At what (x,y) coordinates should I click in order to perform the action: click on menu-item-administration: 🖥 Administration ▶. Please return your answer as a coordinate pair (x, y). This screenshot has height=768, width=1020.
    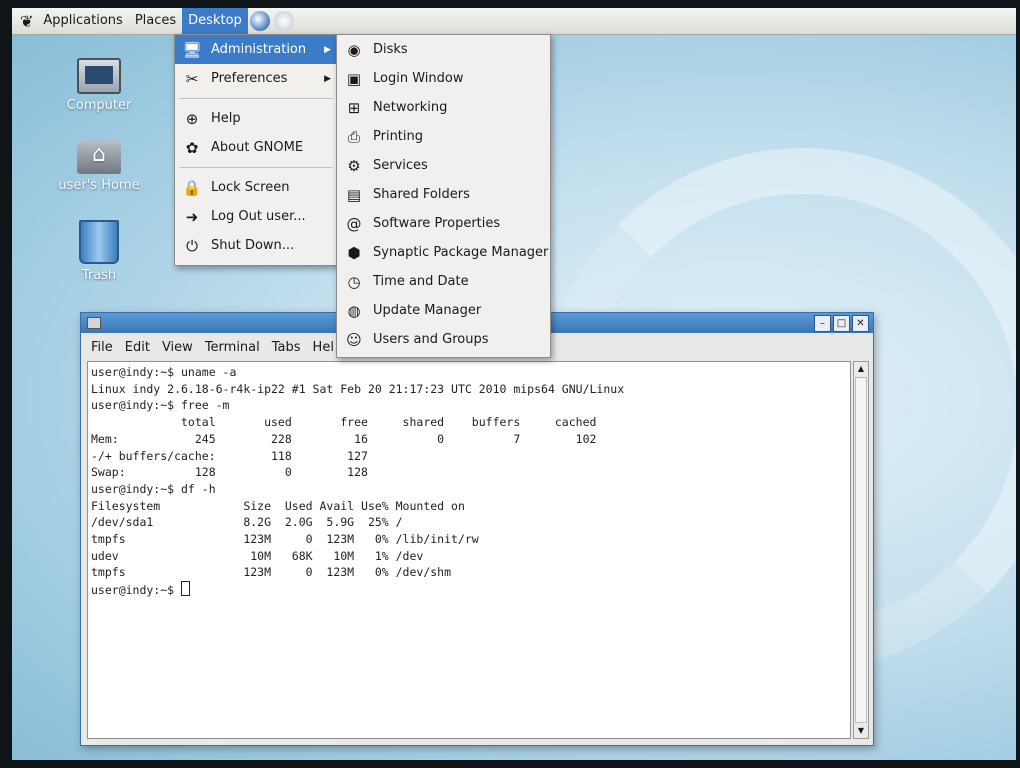
    Looking at the image, I should click on (256, 49).